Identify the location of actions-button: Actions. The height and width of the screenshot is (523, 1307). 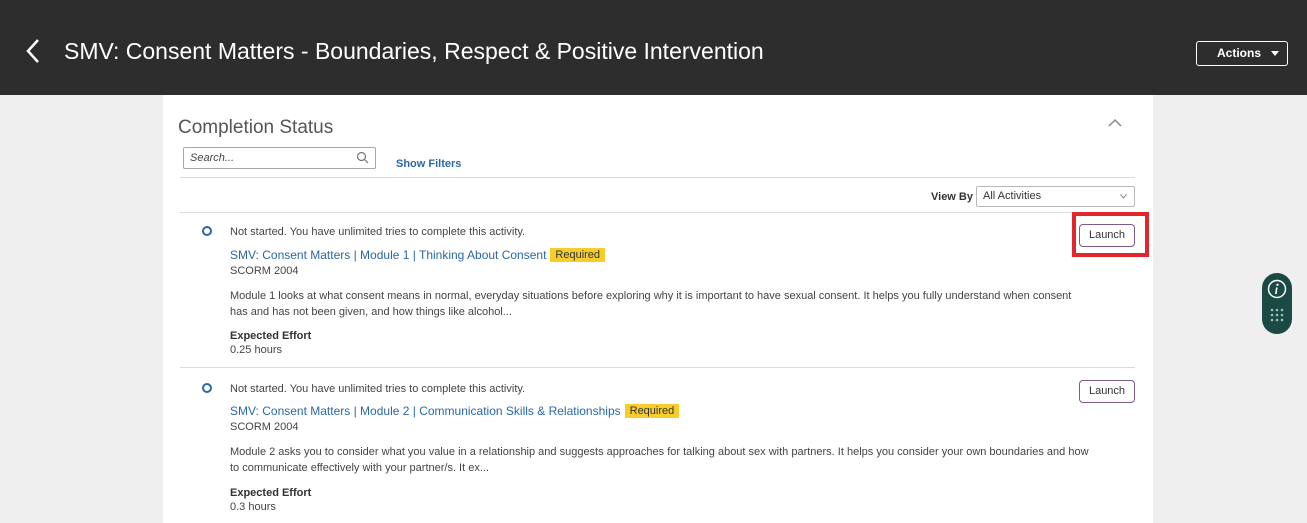
(1242, 53).